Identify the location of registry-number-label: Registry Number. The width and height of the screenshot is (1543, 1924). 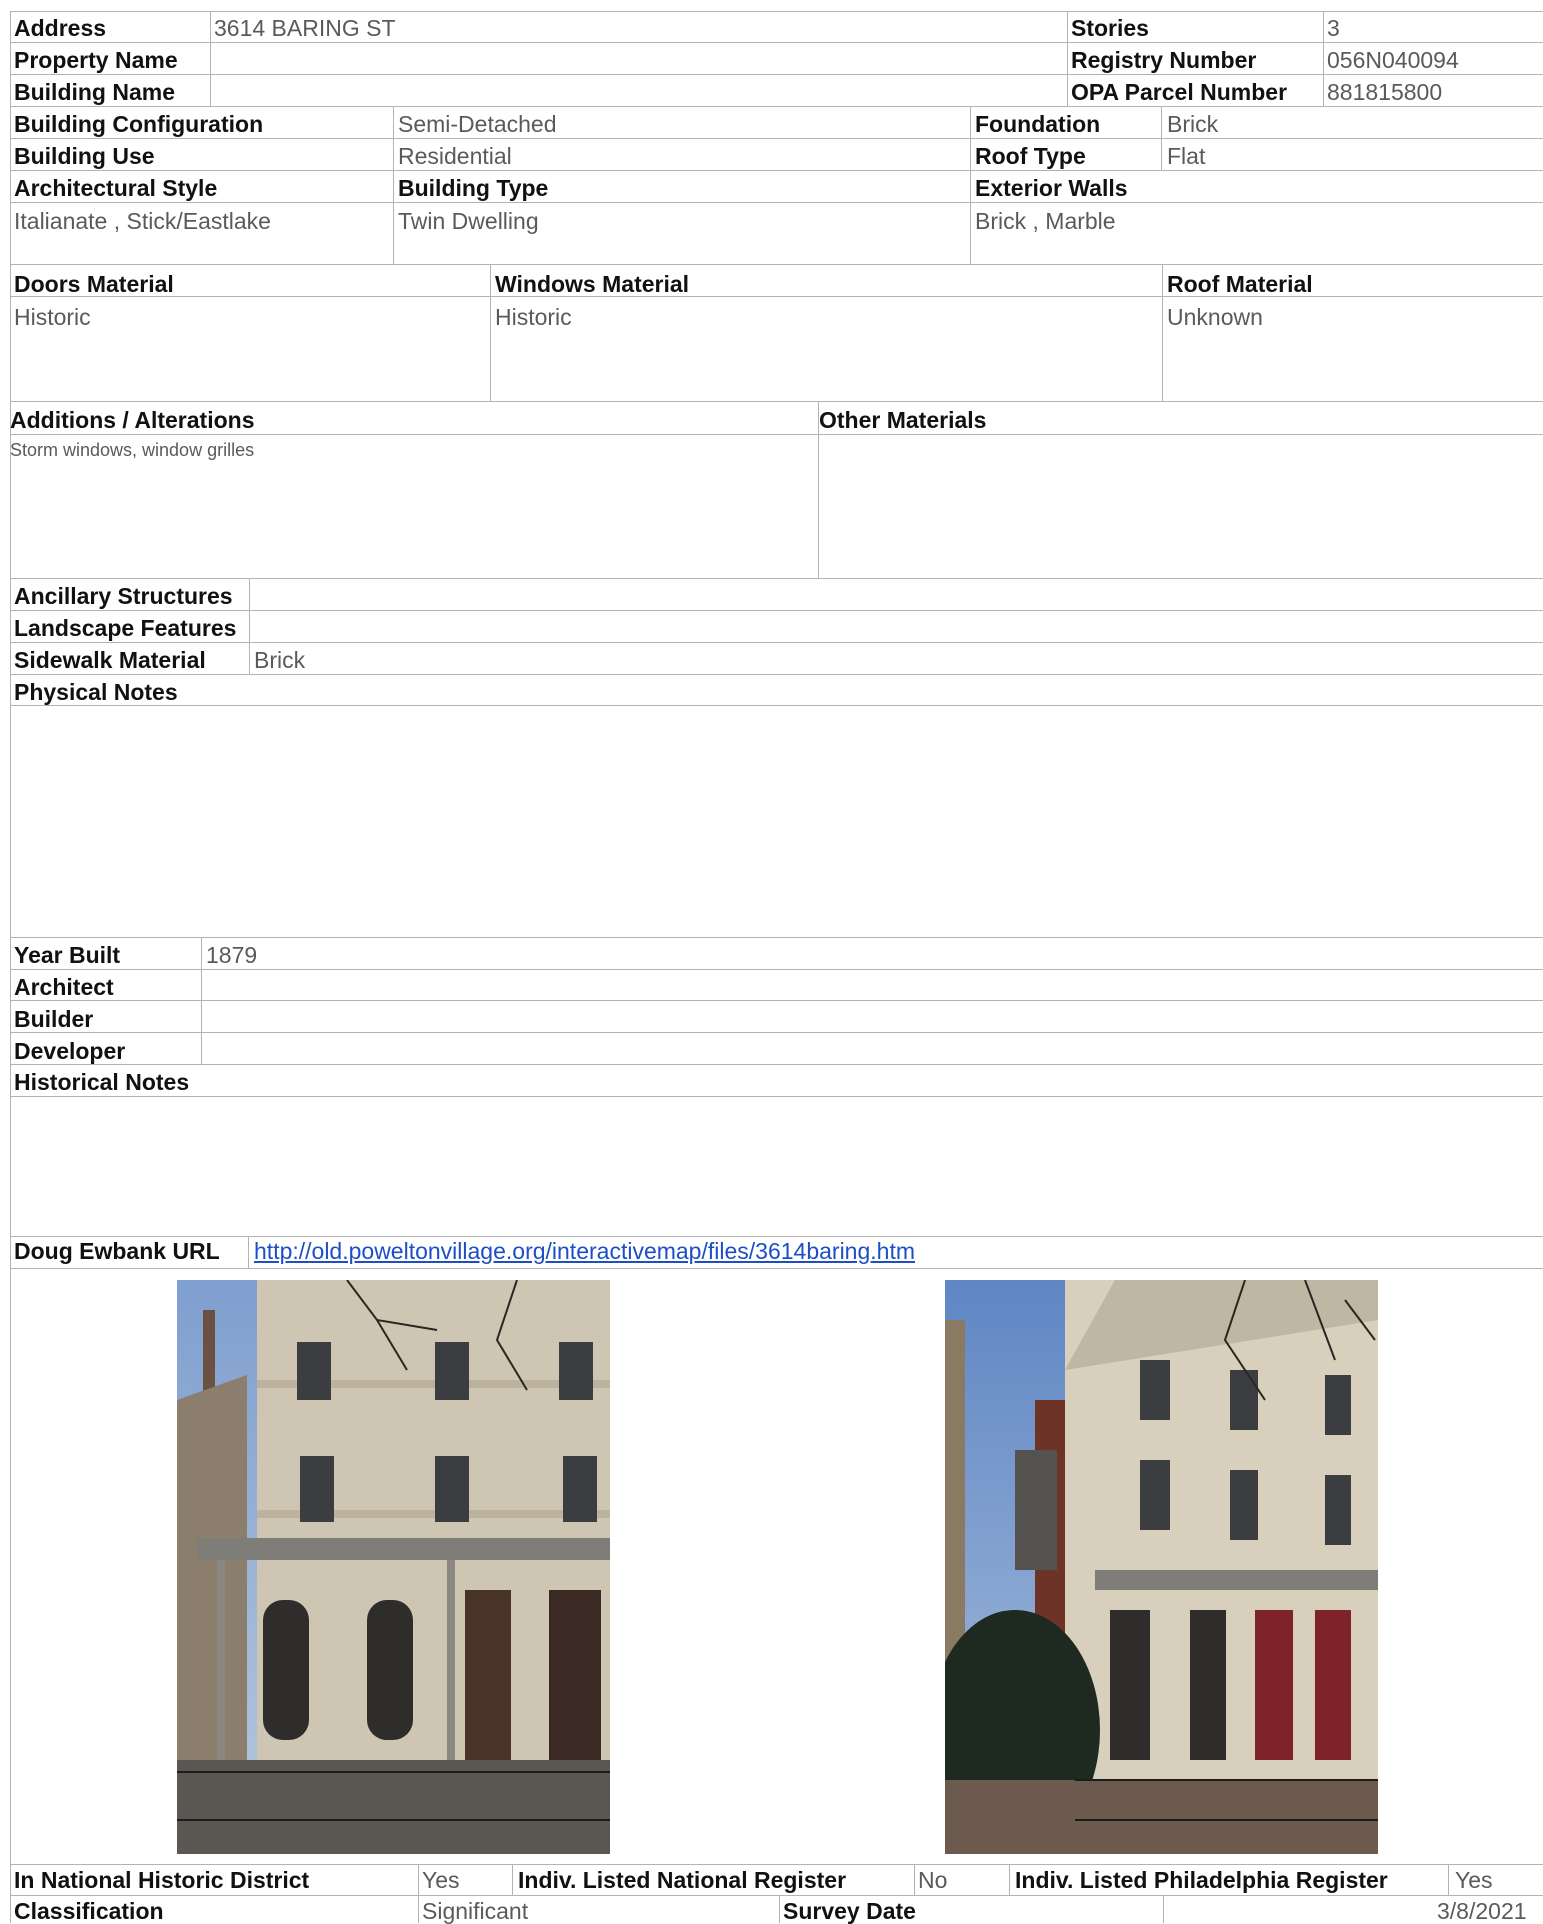
(1164, 60).